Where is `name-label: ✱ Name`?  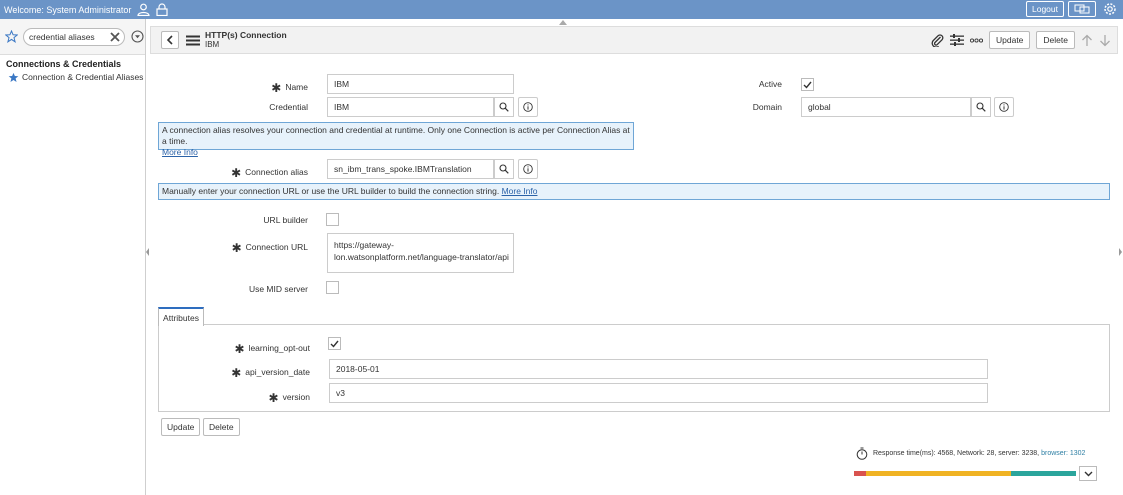
name-label: ✱ Name is located at coordinates (289, 88).